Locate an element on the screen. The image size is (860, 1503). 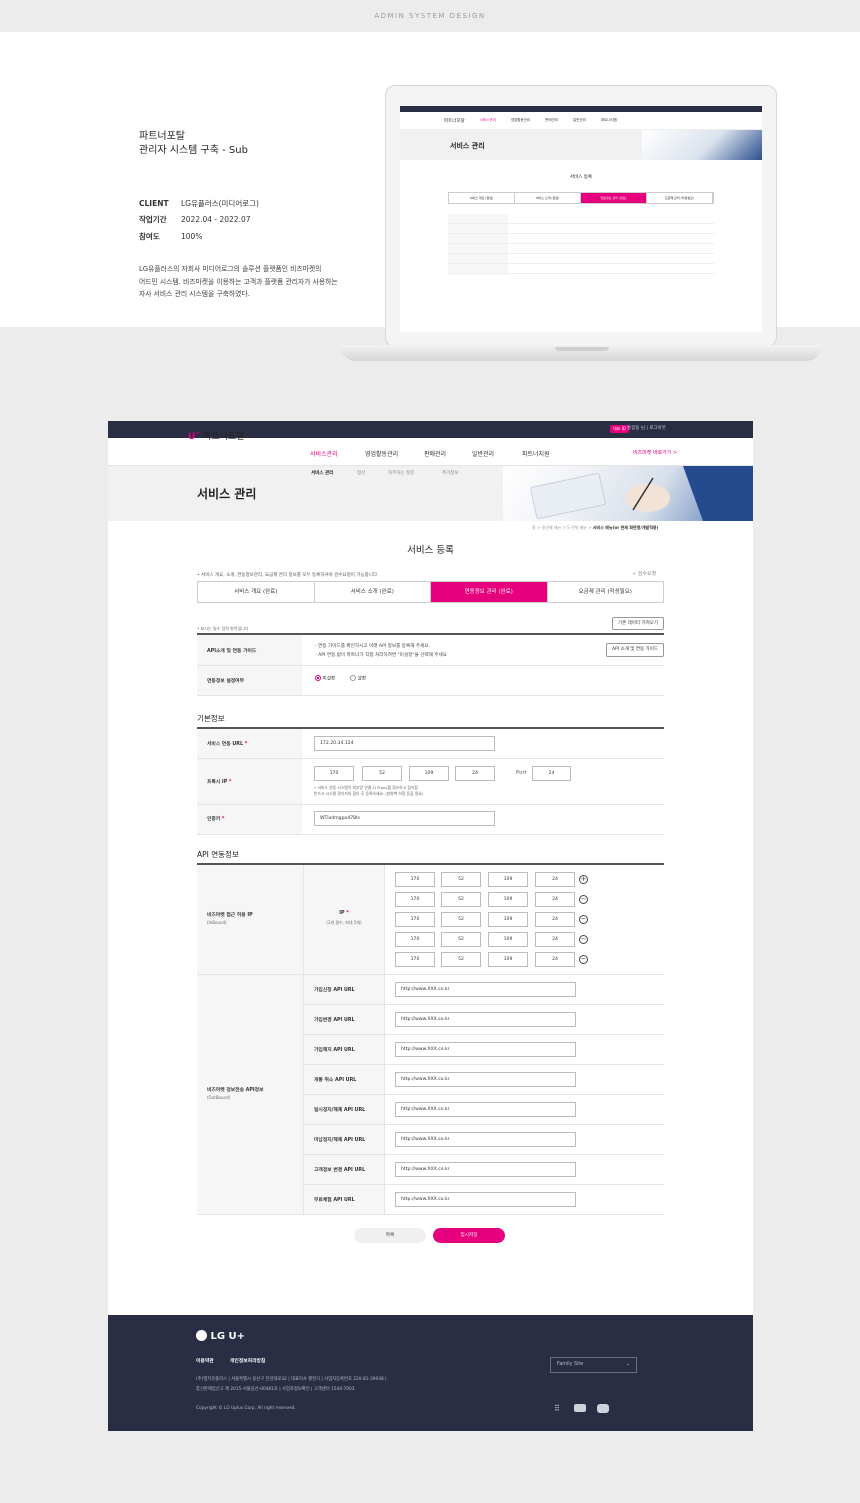
breadcrumb-current: 서비스 메뉴(or 현재 화면명/개발적용) is located at coordinates (625, 527).